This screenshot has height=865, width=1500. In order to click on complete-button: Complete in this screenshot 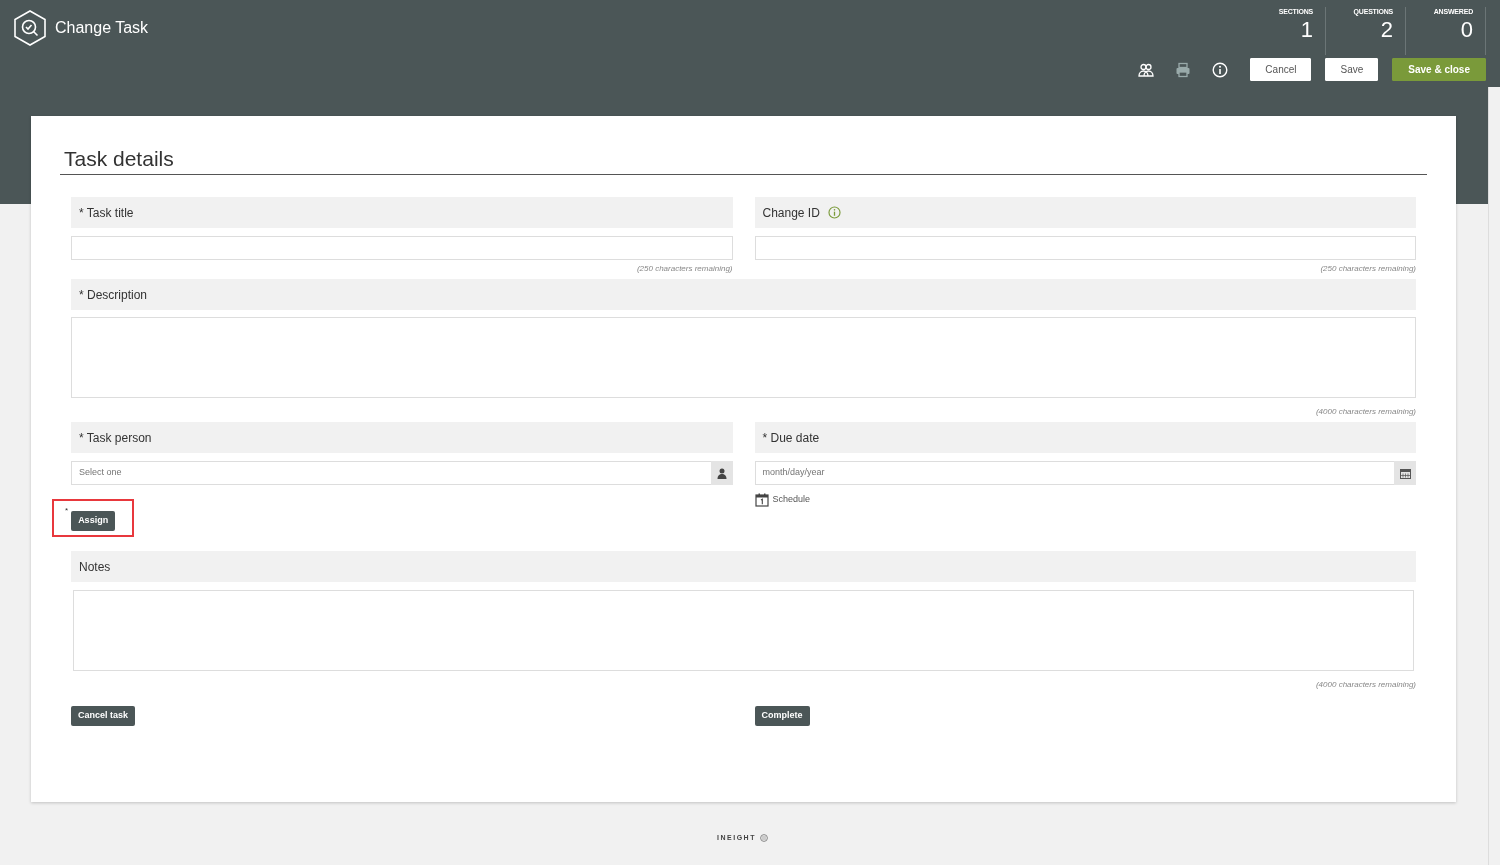, I will do `click(782, 715)`.